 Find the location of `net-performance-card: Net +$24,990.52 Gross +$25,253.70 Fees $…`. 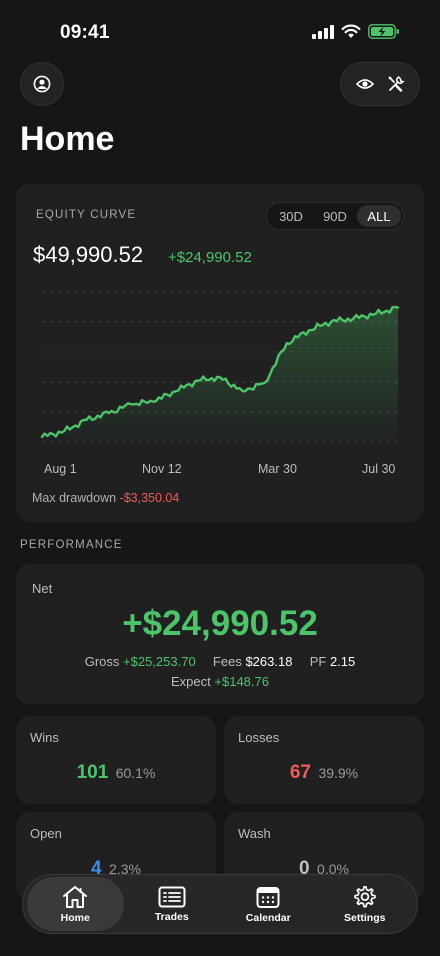

net-performance-card: Net +$24,990.52 Gross +$25,253.70 Fees $… is located at coordinates (220, 634).